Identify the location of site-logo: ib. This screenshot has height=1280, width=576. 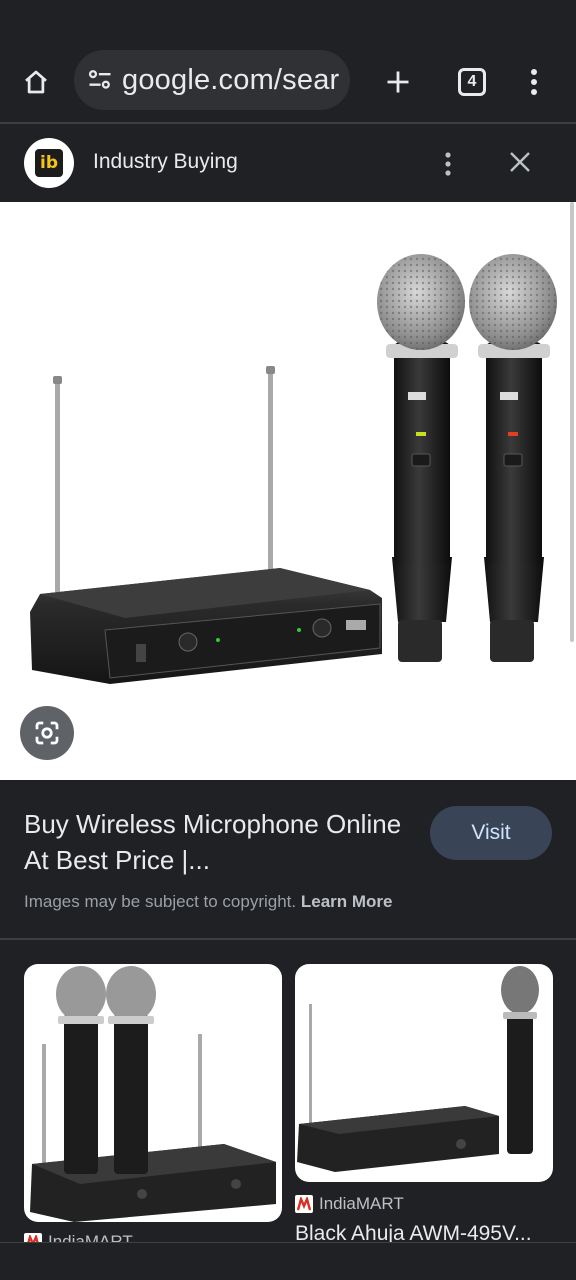
(49, 163).